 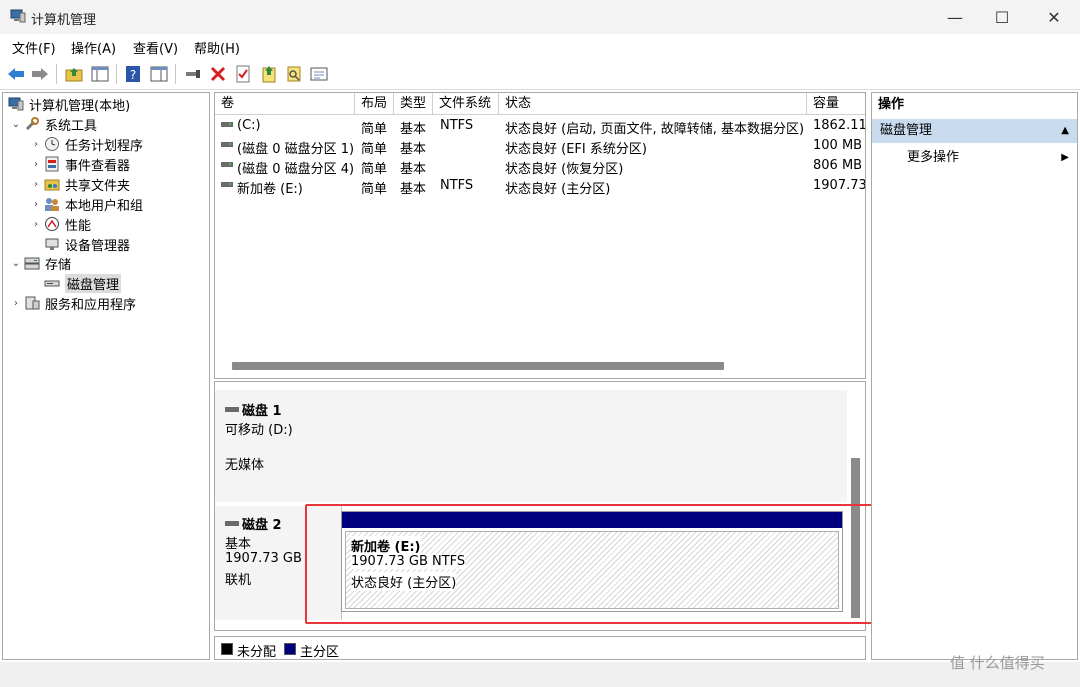 What do you see at coordinates (1002, 17) in the screenshot?
I see `maximize-button: ☐` at bounding box center [1002, 17].